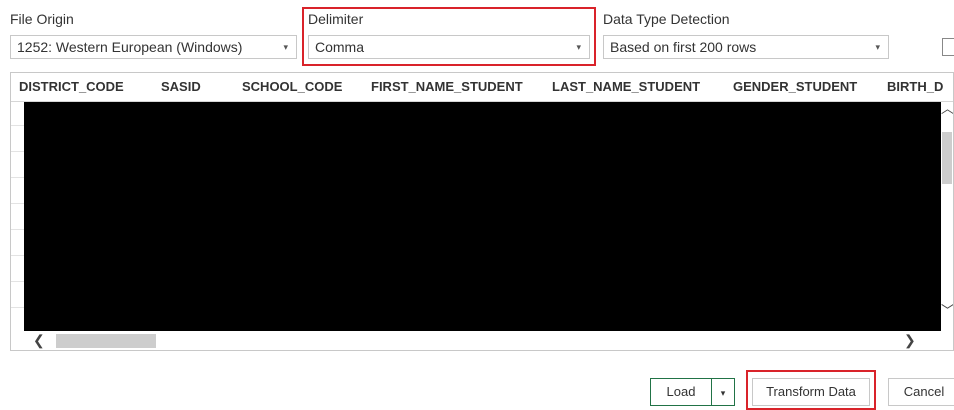 The width and height of the screenshot is (954, 410). What do you see at coordinates (449, 36) in the screenshot?
I see `delimiter-highlight` at bounding box center [449, 36].